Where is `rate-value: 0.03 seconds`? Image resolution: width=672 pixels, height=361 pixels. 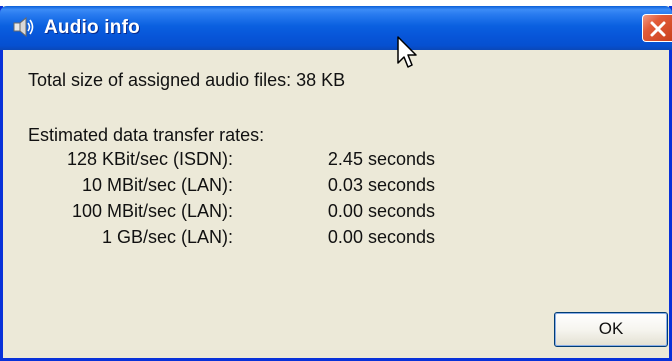
rate-value: 0.03 seconds is located at coordinates (381, 185).